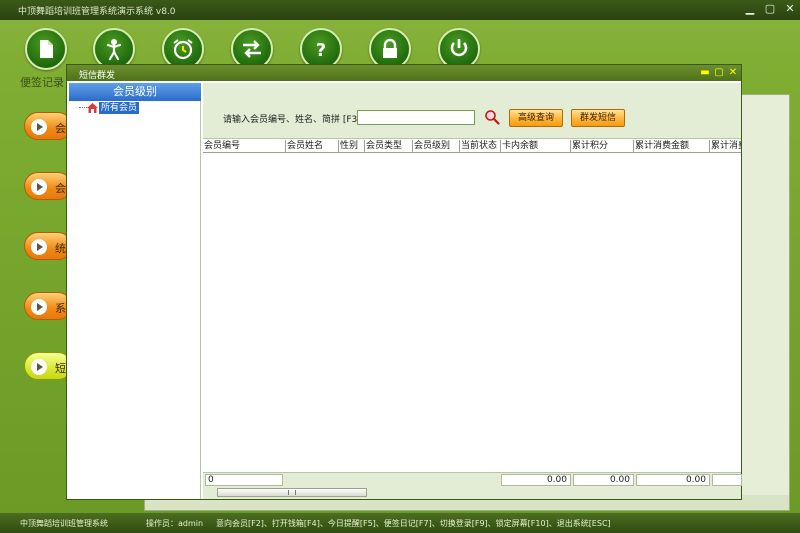  Describe the element at coordinates (472, 492) in the screenshot. I see `horizontal-scrollbar` at that location.